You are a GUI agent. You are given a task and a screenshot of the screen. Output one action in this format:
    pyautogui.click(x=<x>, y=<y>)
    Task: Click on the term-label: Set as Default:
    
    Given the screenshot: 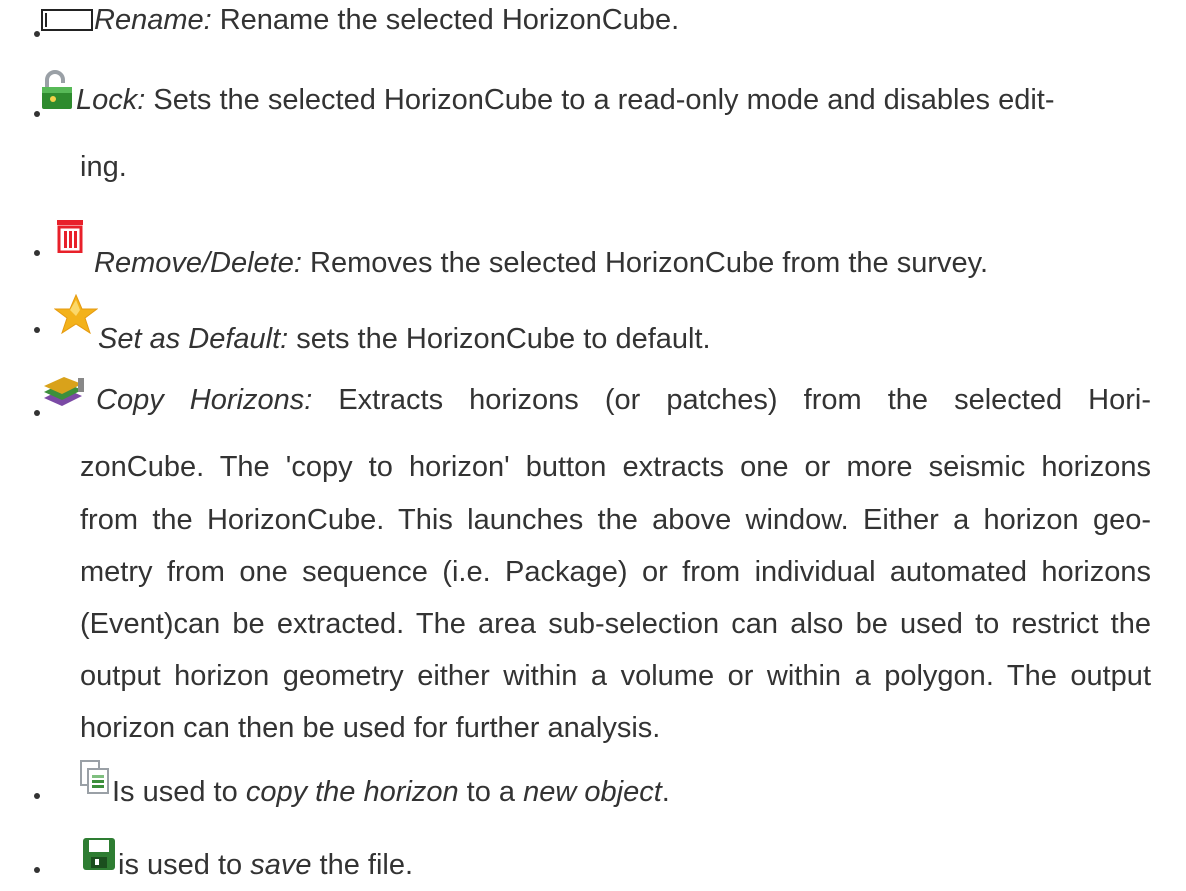 What is the action you would take?
    pyautogui.click(x=193, y=339)
    